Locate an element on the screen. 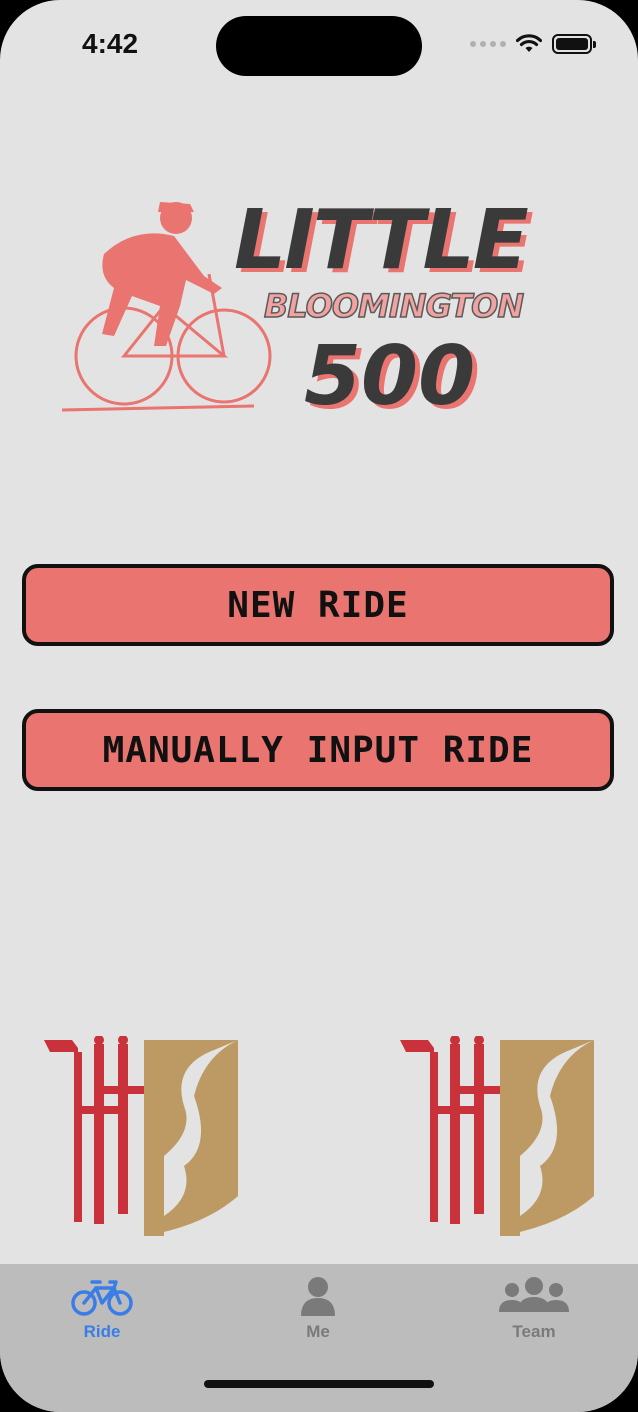  logo-bloomington-text: BLOOMINGTON is located at coordinates (394, 306).